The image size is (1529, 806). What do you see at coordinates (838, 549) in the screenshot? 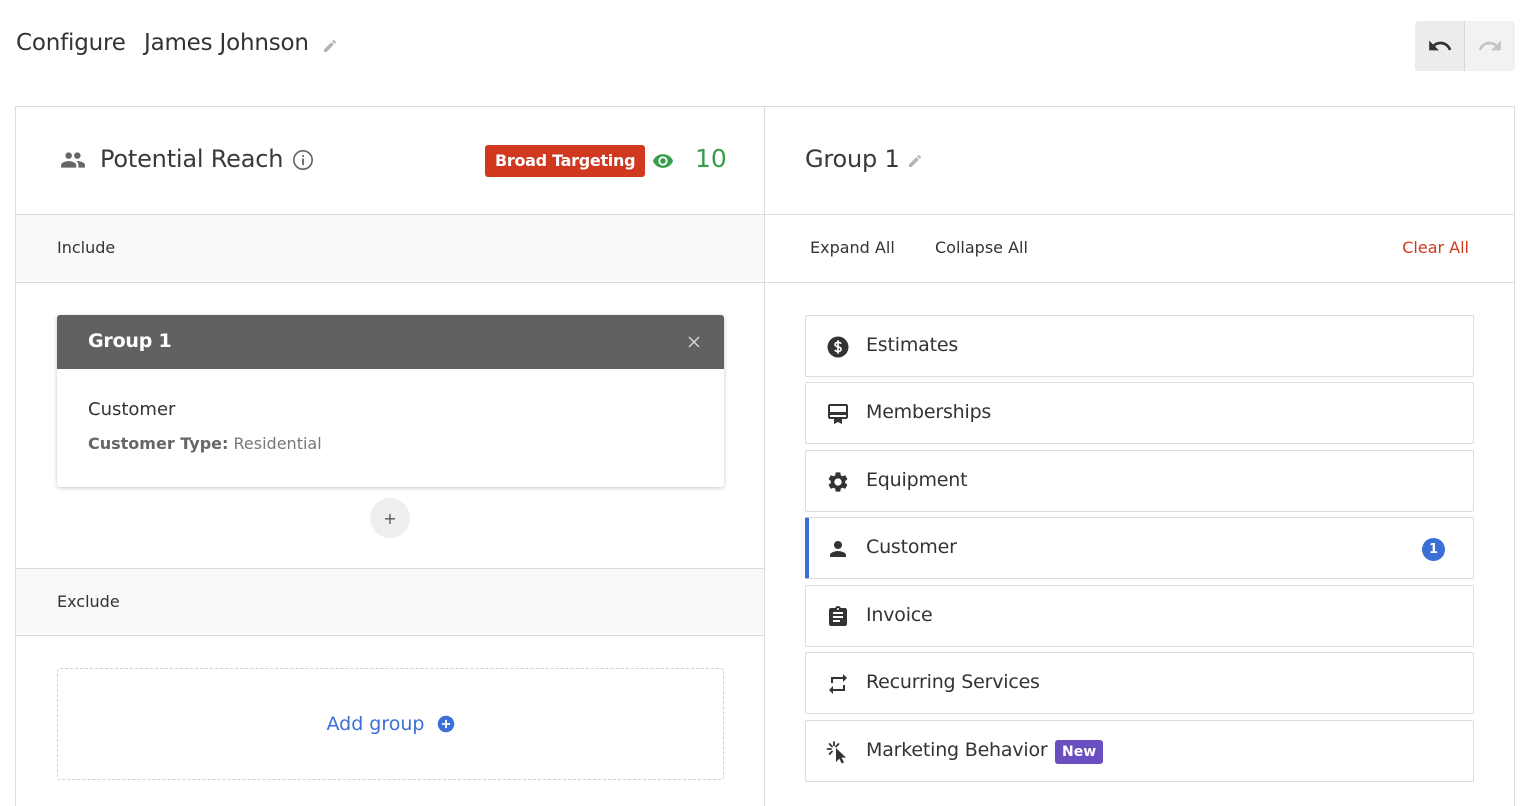
I see `person-icon` at bounding box center [838, 549].